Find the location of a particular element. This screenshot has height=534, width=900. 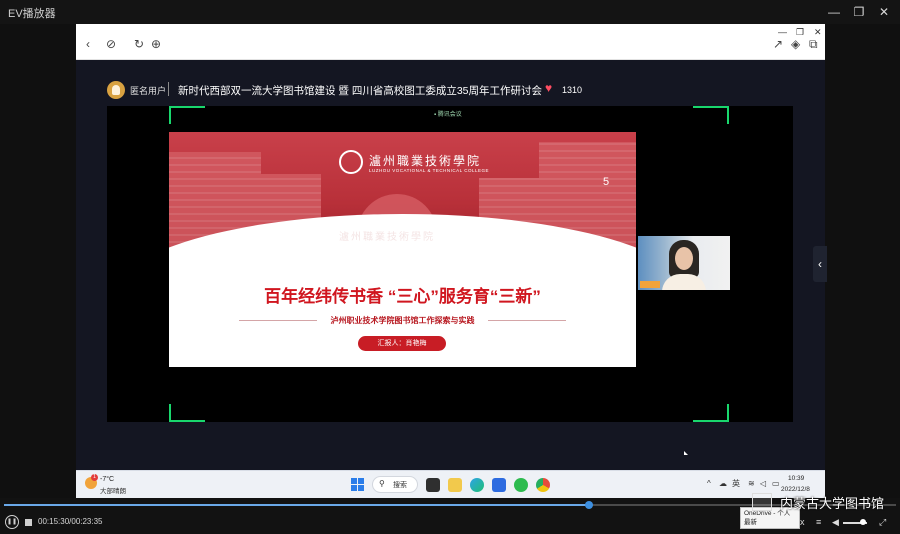

like-count: 1310 is located at coordinates (572, 90).